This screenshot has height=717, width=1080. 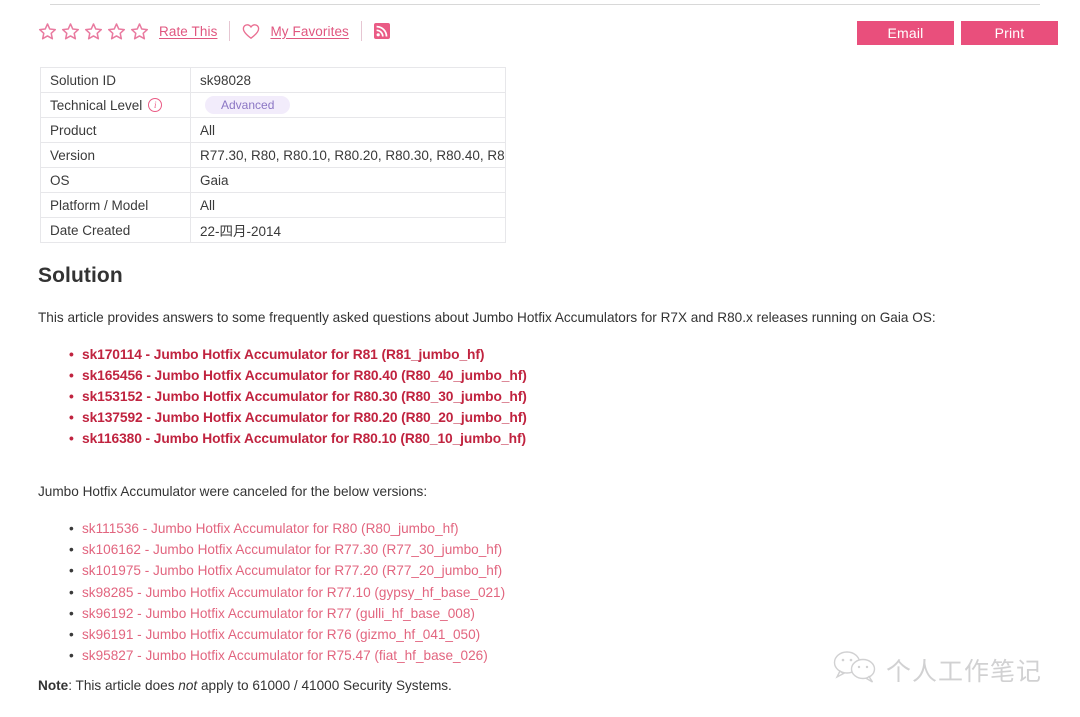 I want to click on wechat-watermark: 个人工作笔记, so click(x=937, y=669).